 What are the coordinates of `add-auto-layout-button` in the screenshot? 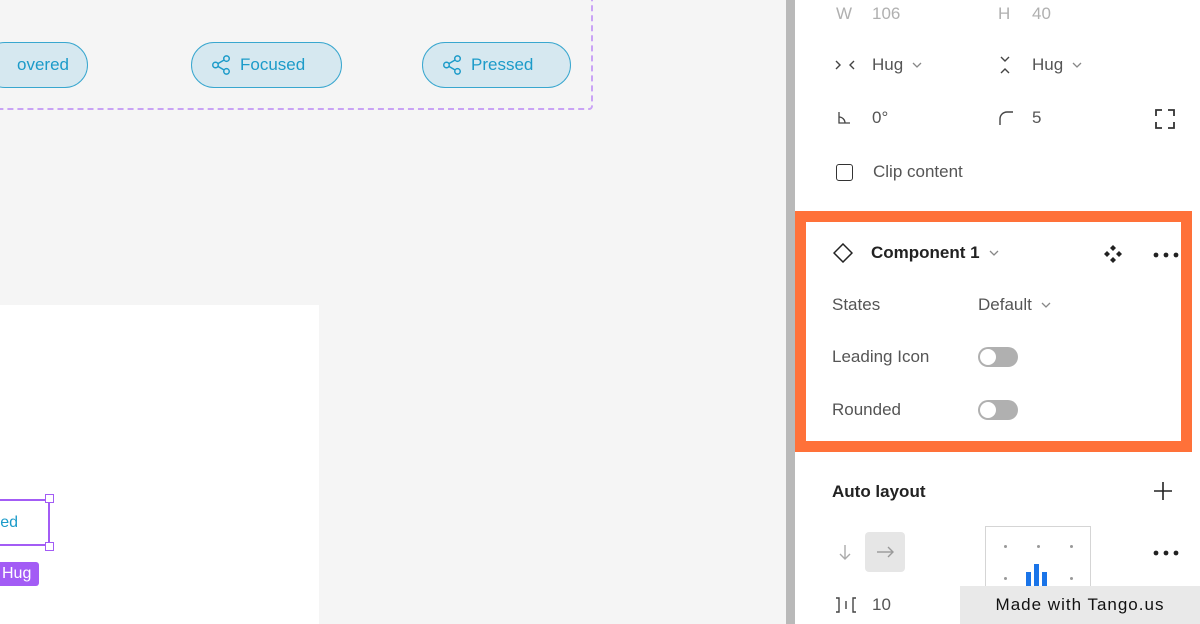 It's located at (1163, 491).